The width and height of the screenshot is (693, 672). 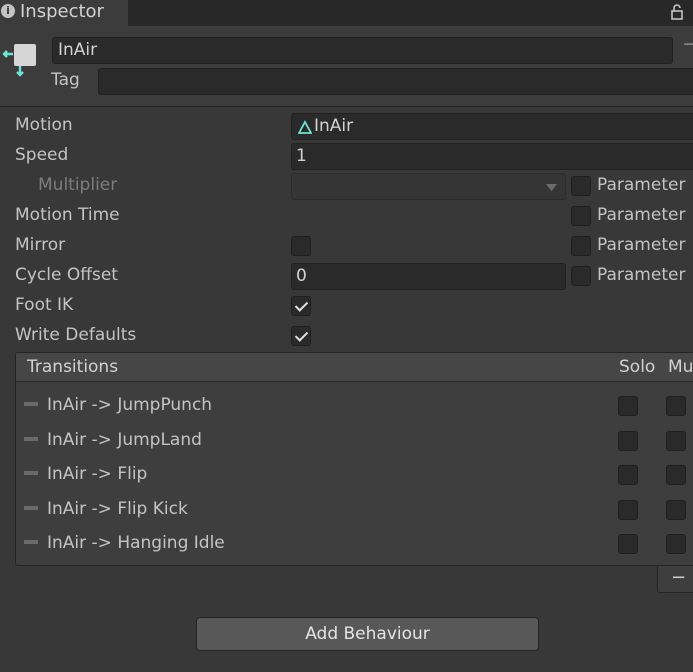 I want to click on tab-title: Inspector, so click(x=62, y=11).